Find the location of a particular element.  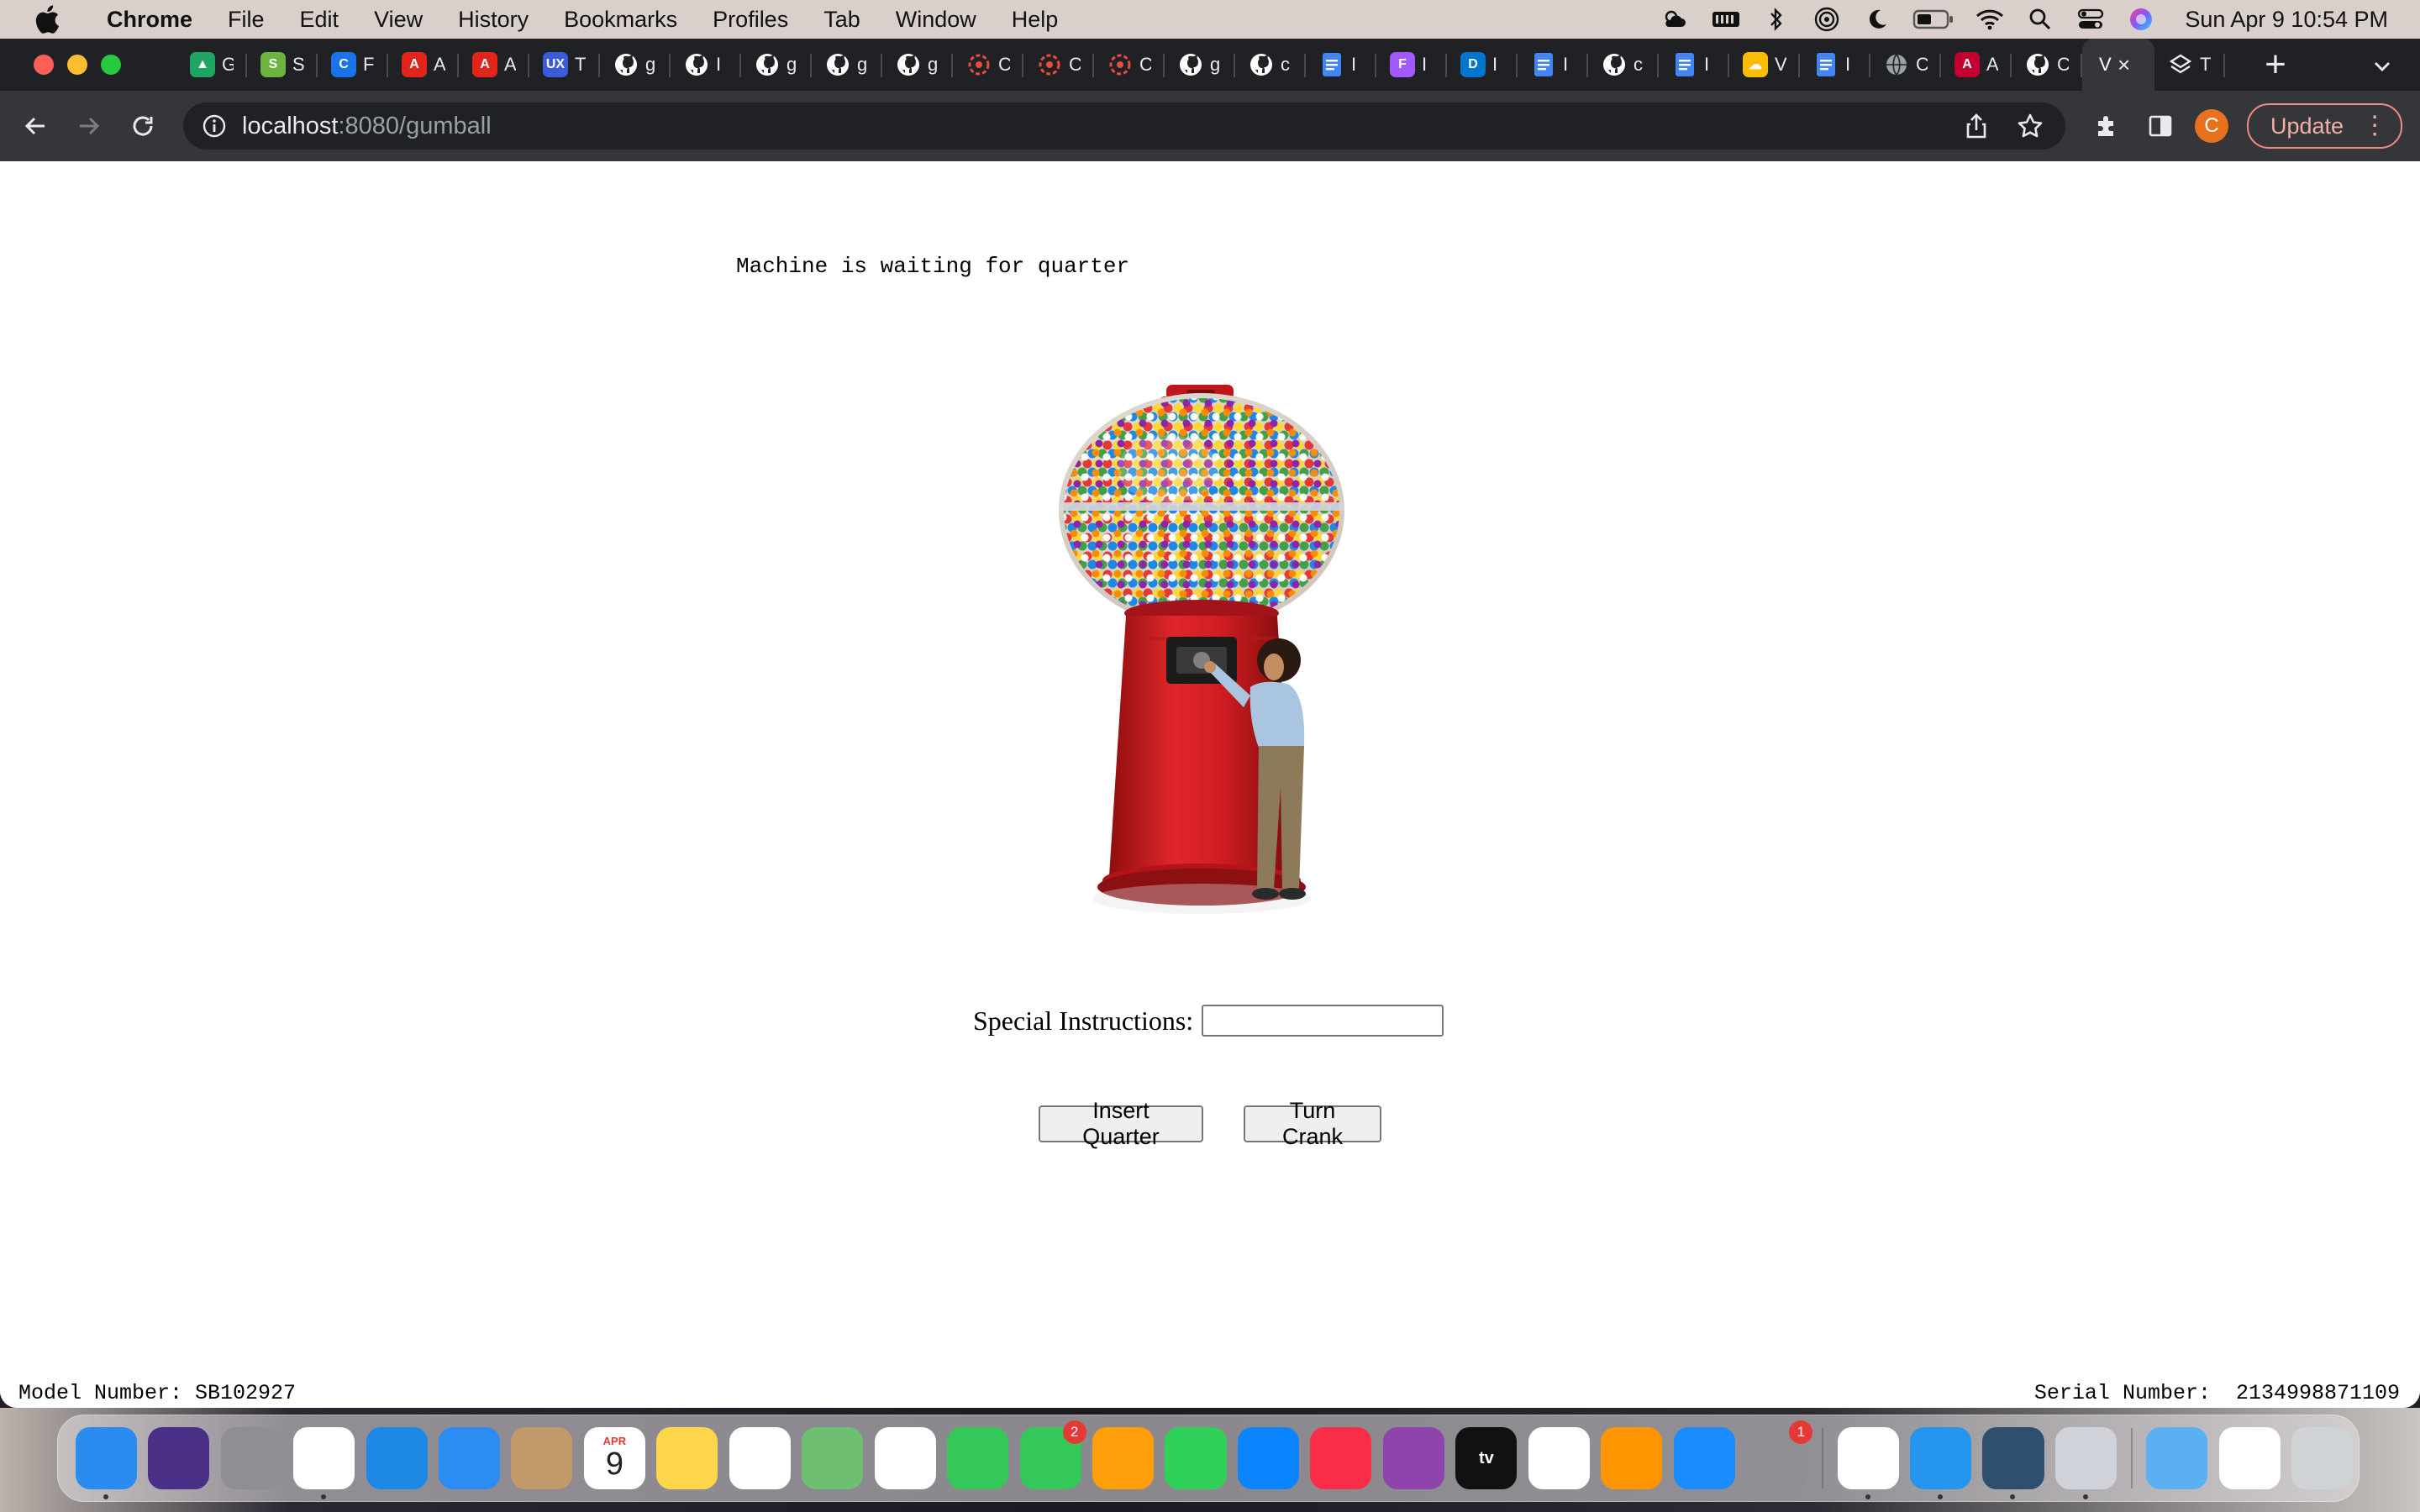

tab-2: CF is located at coordinates (353, 65).